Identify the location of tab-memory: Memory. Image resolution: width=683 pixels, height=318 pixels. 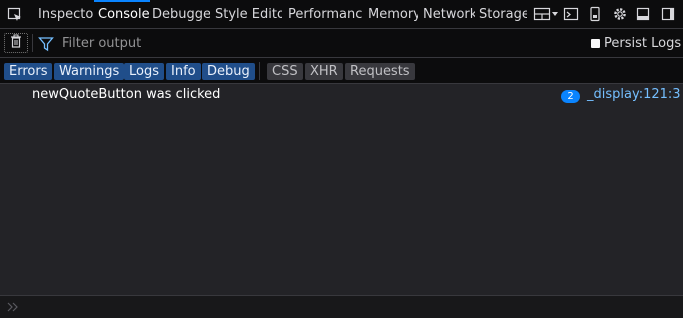
(393, 14).